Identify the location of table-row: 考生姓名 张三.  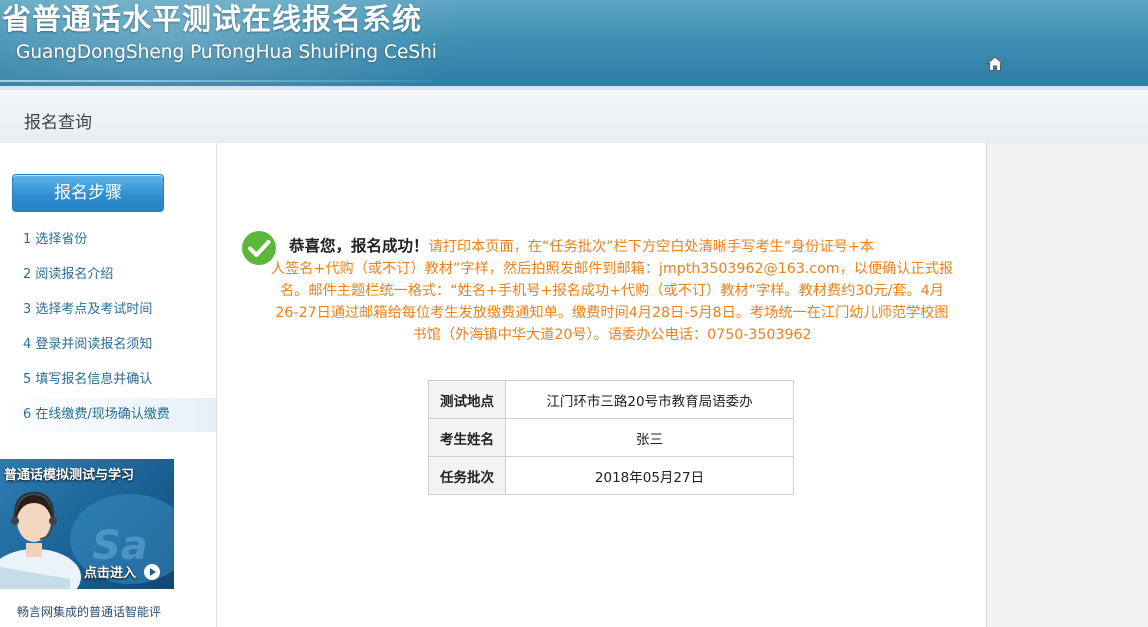
(611, 437).